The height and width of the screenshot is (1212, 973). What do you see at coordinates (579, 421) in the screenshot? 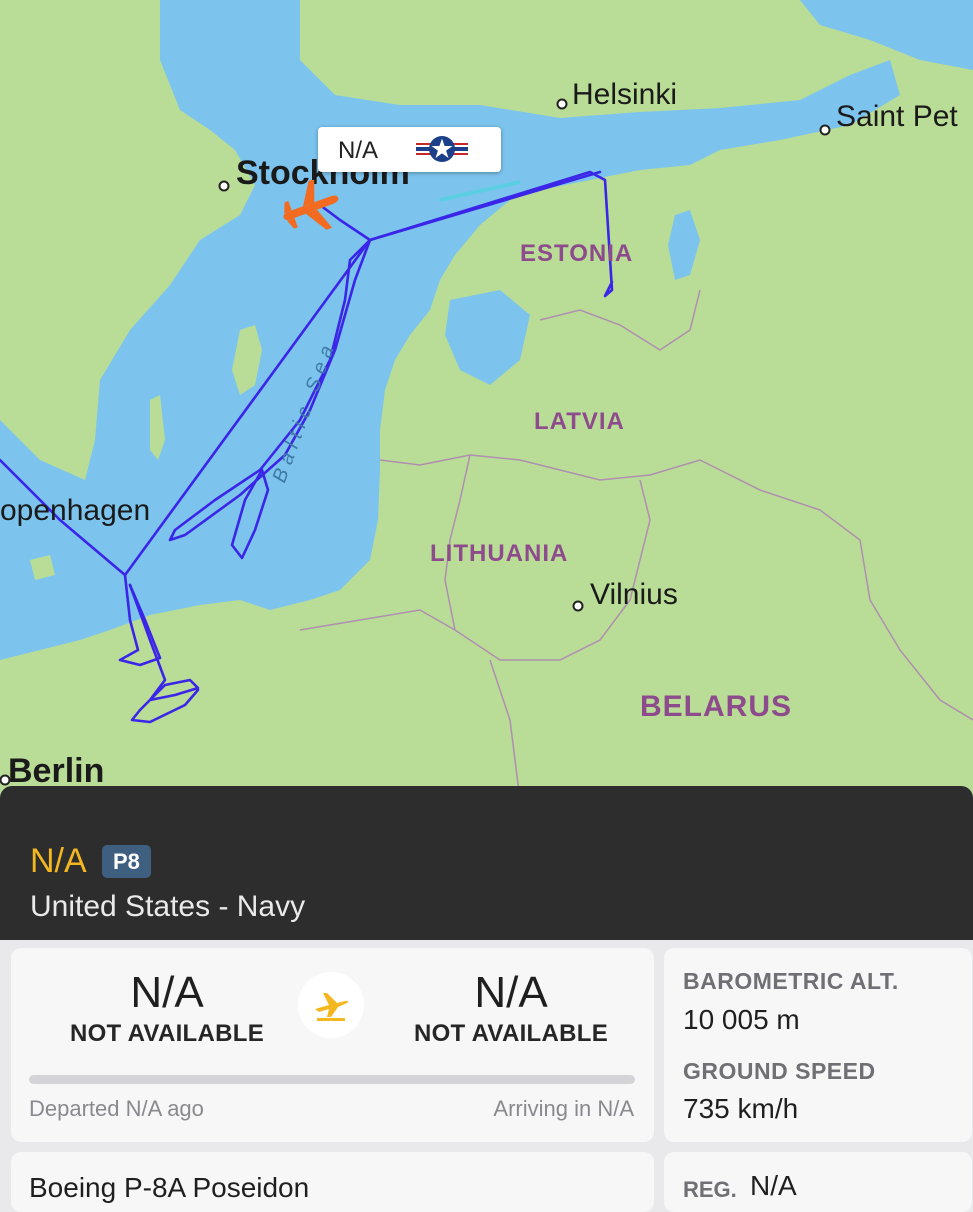
I see `country-label-latvia: LATVIA` at bounding box center [579, 421].